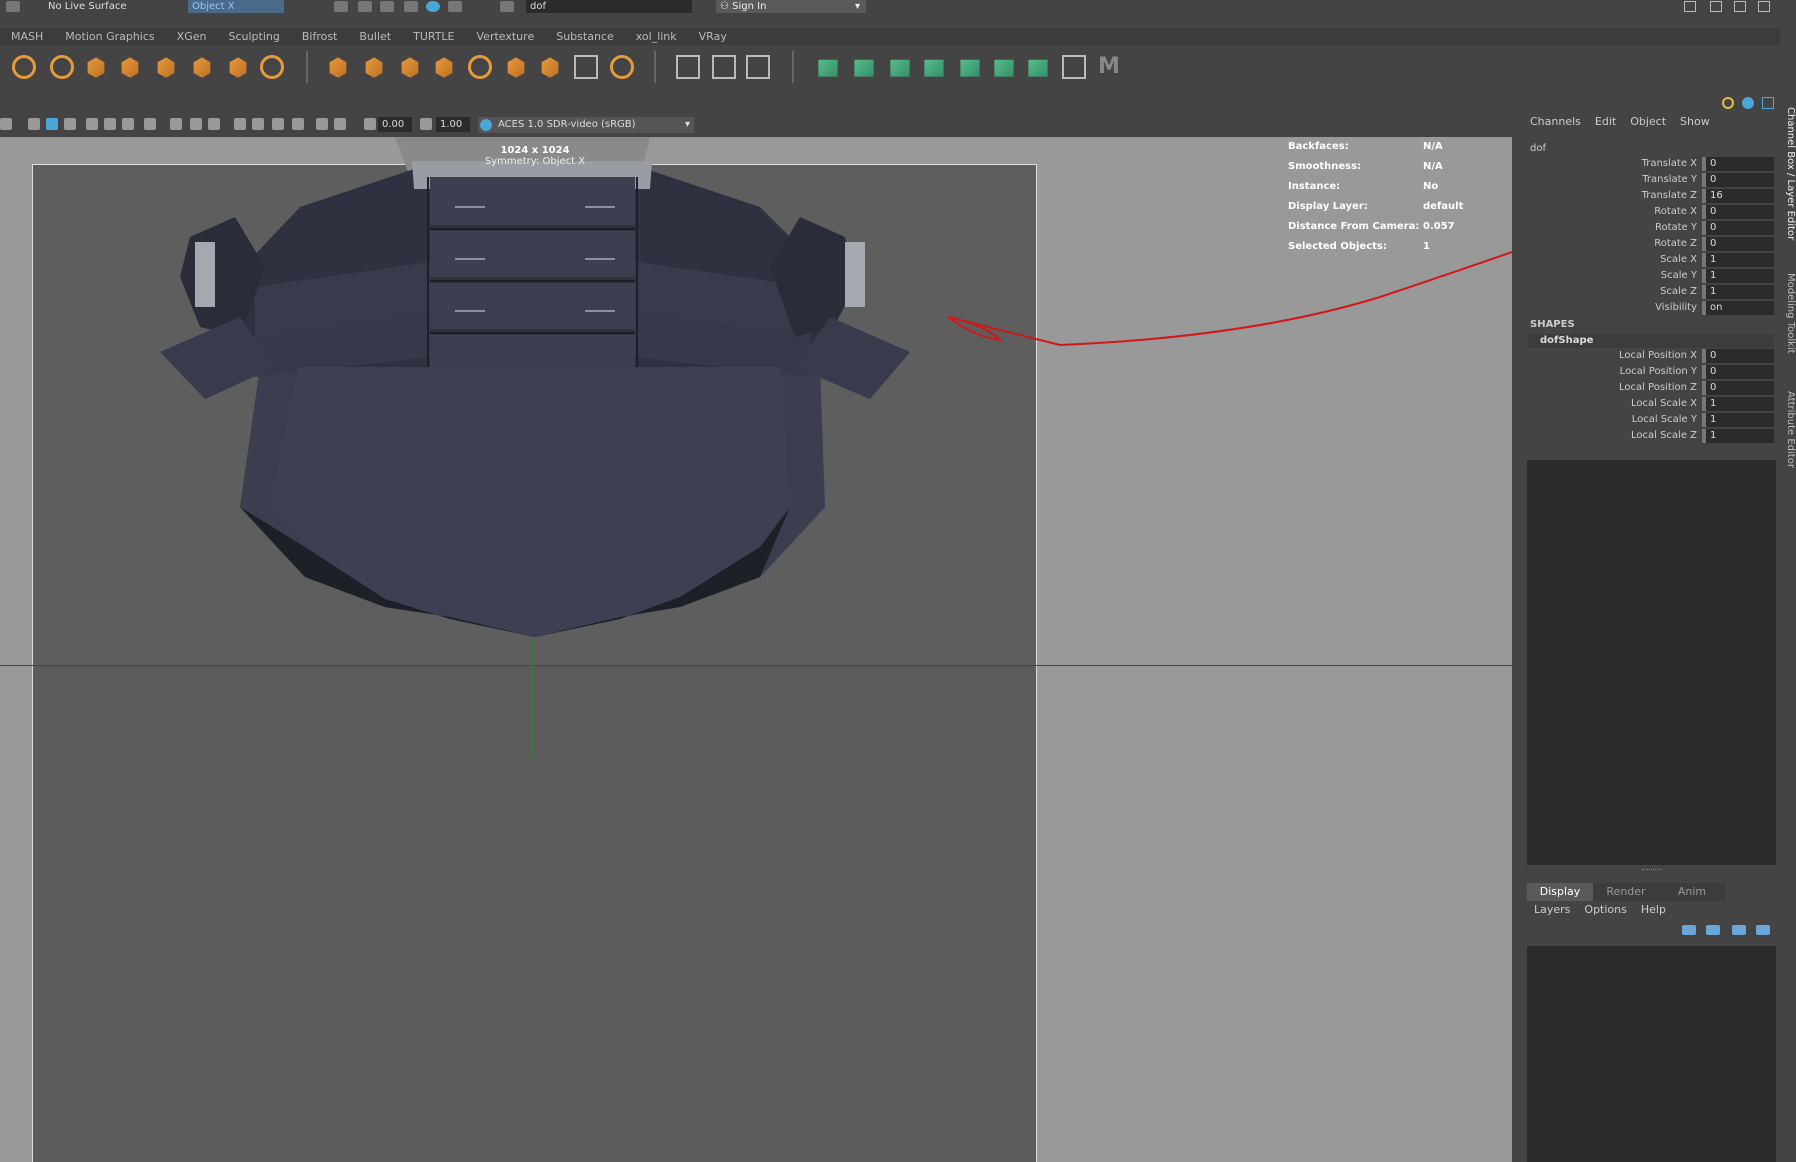 The width and height of the screenshot is (1796, 1162). Describe the element at coordinates (365, 6) in the screenshot. I see `render-current-icon` at that location.